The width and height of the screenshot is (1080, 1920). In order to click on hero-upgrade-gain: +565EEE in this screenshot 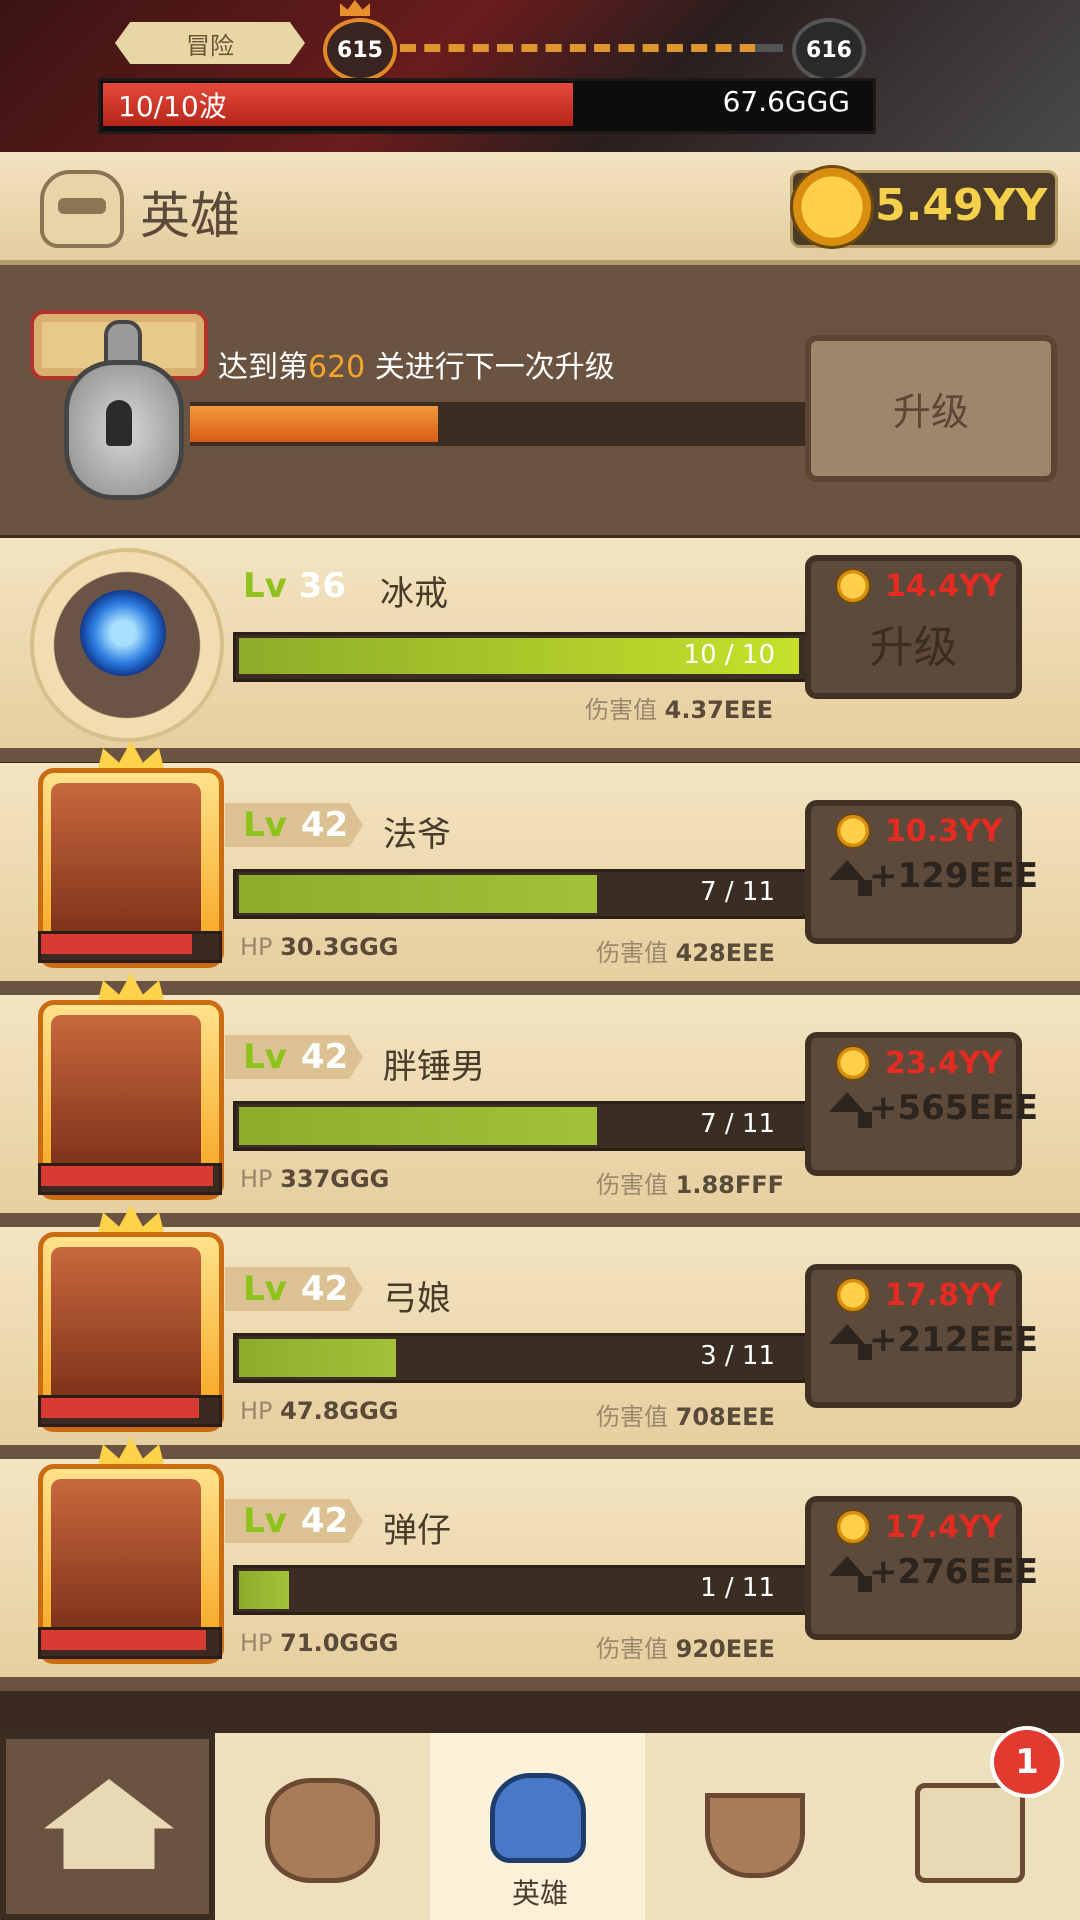, I will do `click(924, 1108)`.